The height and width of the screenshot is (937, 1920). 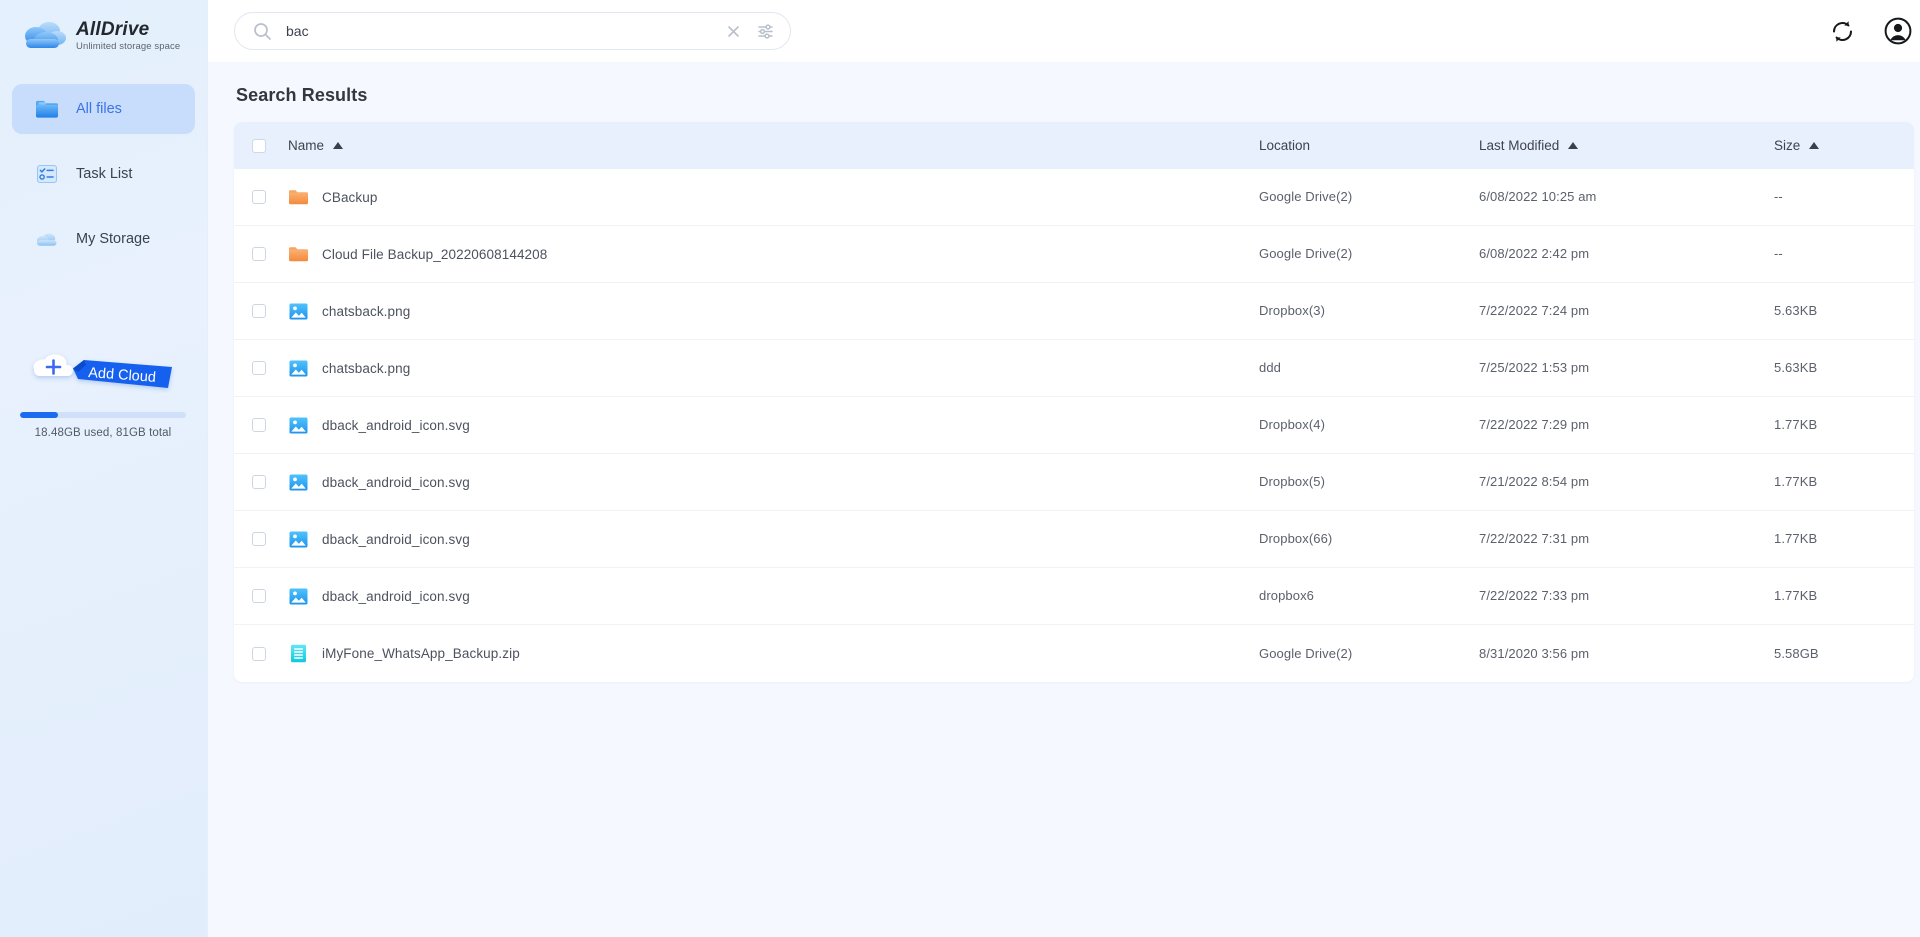 What do you see at coordinates (1534, 653) in the screenshot?
I see `file-modified: 8/31/2020 3:56 pm` at bounding box center [1534, 653].